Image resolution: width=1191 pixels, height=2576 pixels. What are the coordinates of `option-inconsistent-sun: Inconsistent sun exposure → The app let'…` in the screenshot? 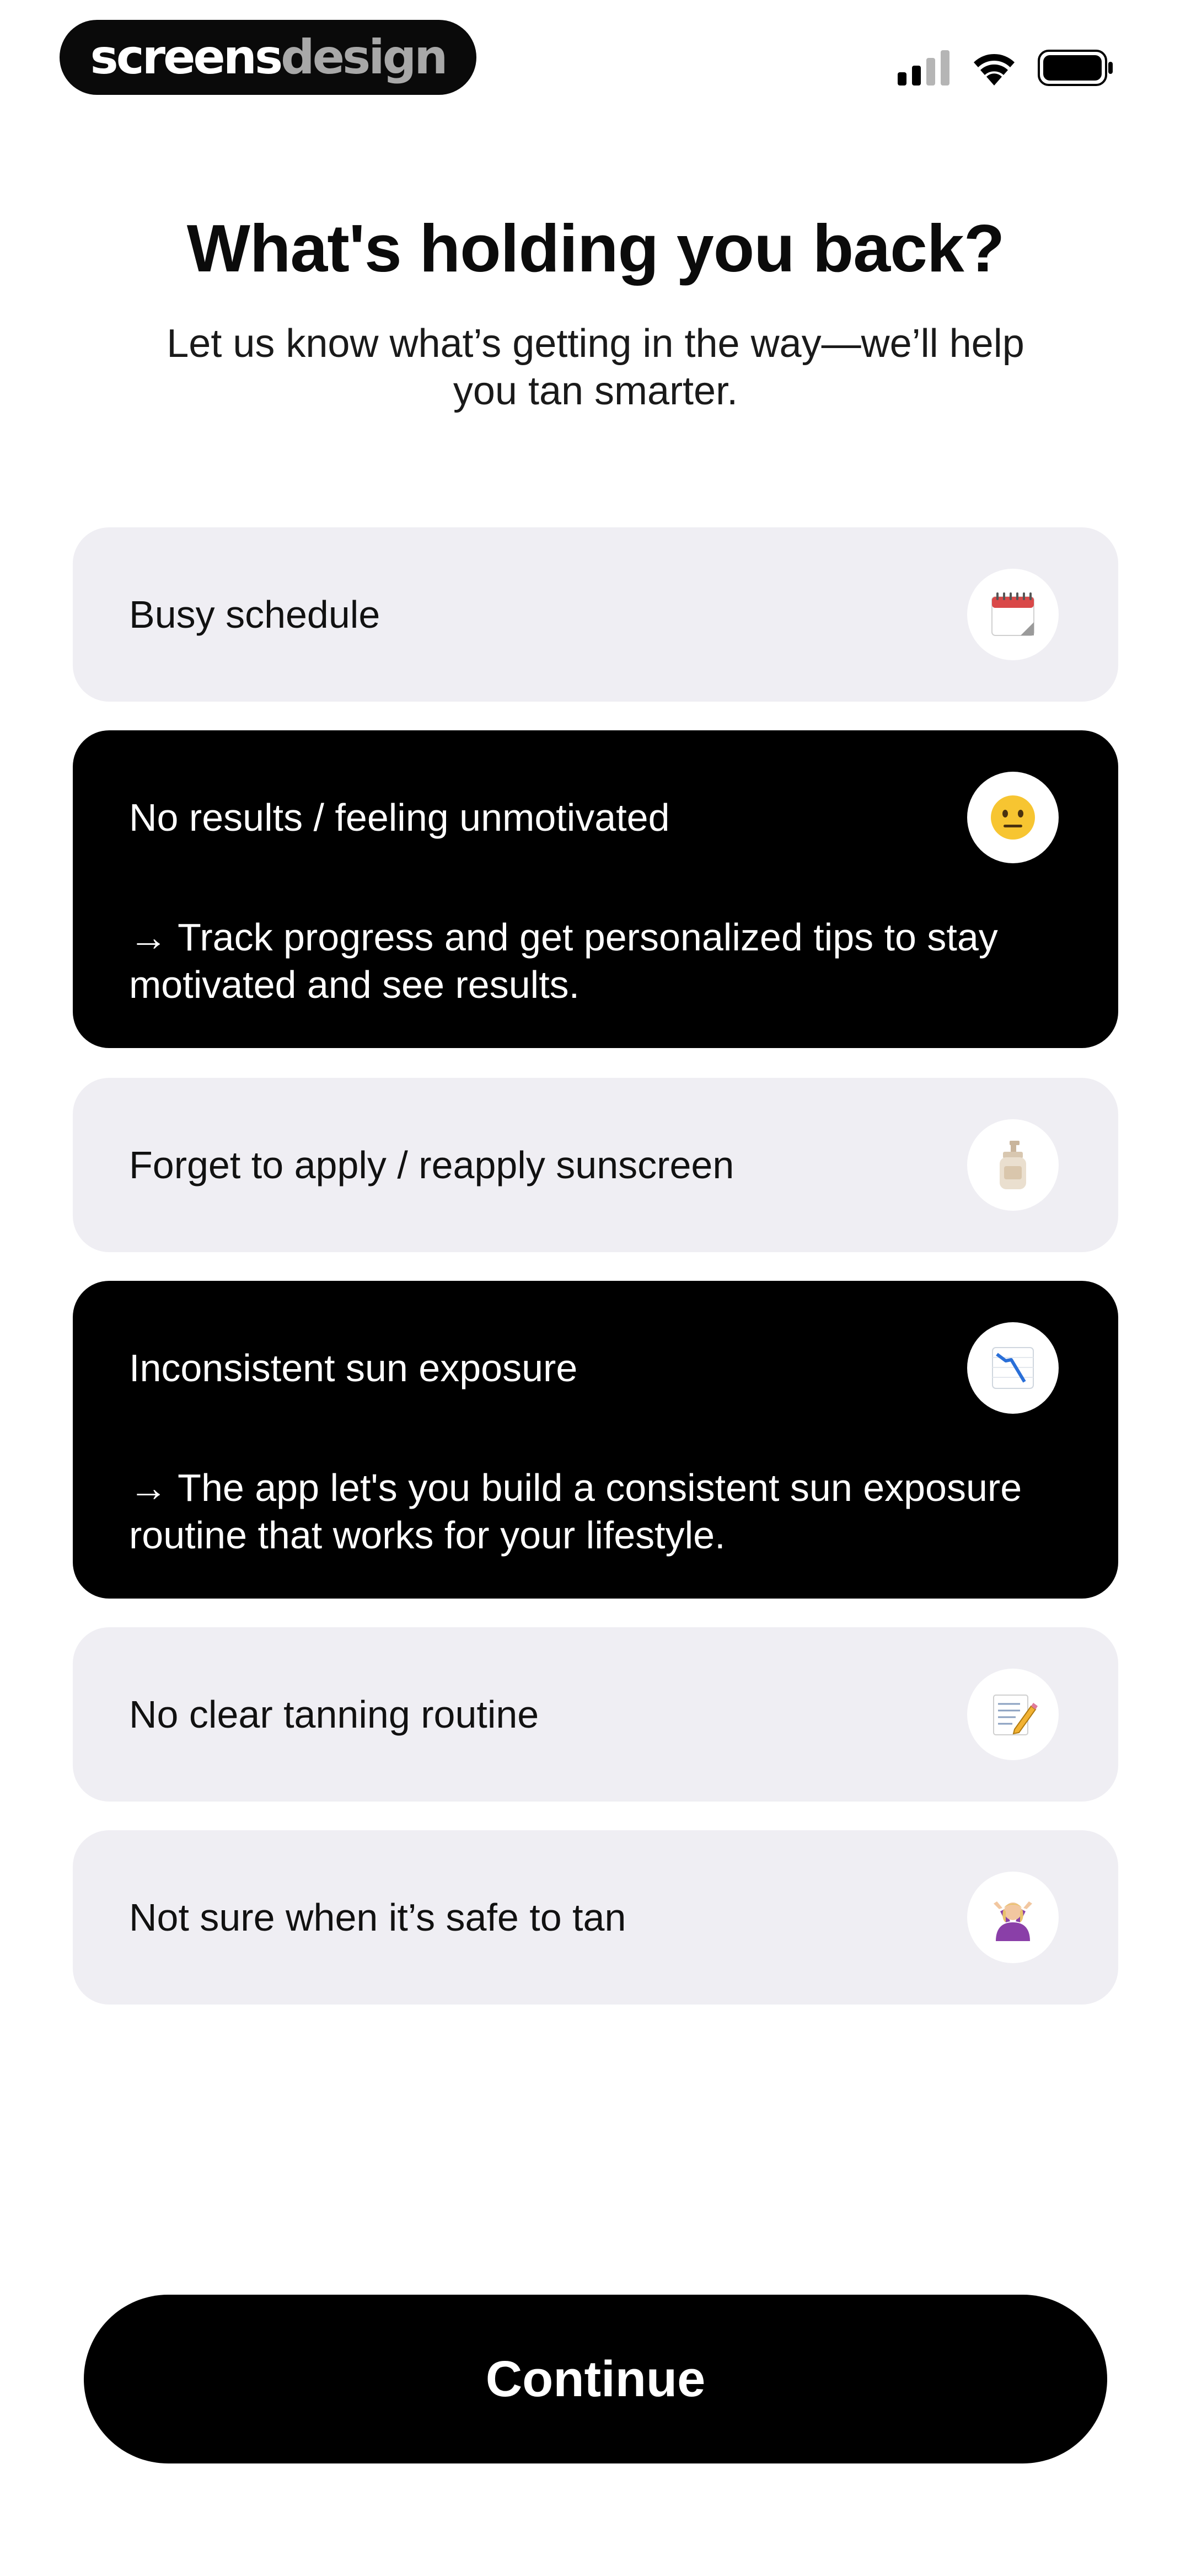 It's located at (595, 1440).